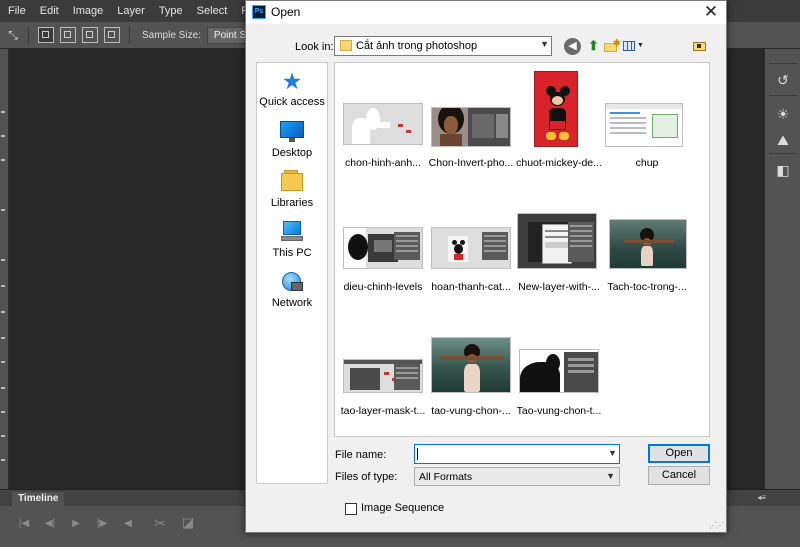 The image size is (800, 547). What do you see at coordinates (17, 11) in the screenshot?
I see `menu-file: File` at bounding box center [17, 11].